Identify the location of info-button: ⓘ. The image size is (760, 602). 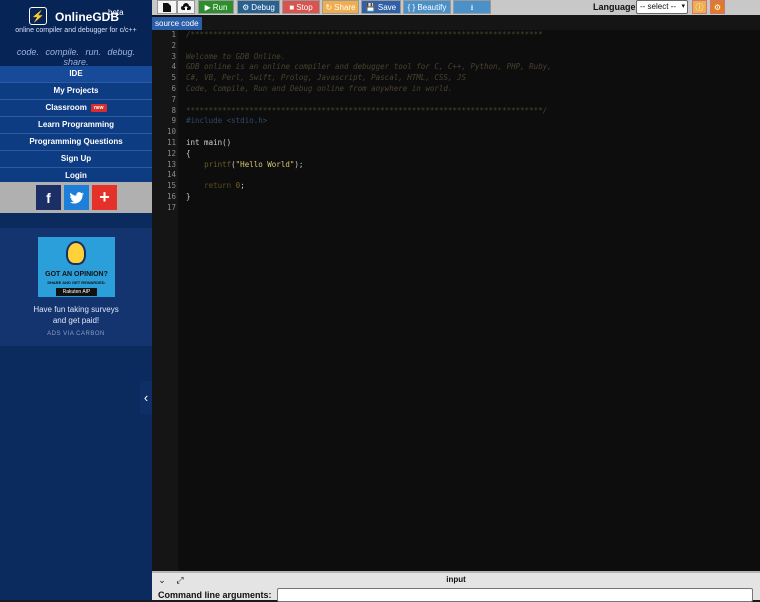
(699, 7).